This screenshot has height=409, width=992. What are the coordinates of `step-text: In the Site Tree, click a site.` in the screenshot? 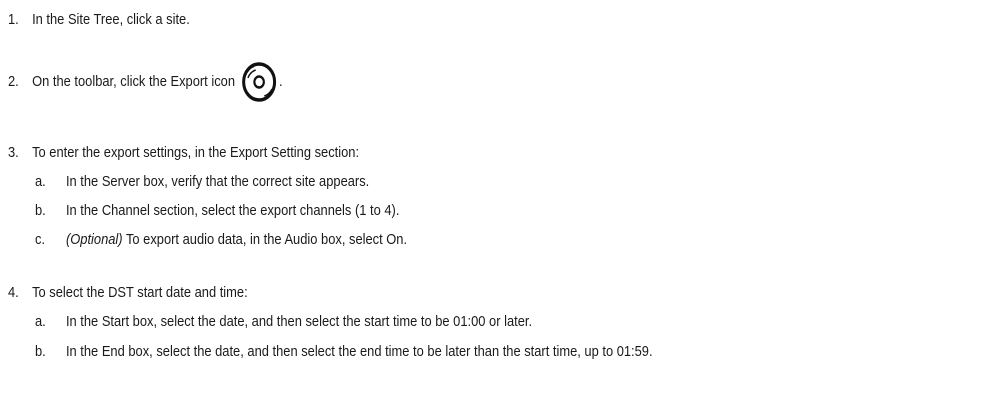 It's located at (111, 19).